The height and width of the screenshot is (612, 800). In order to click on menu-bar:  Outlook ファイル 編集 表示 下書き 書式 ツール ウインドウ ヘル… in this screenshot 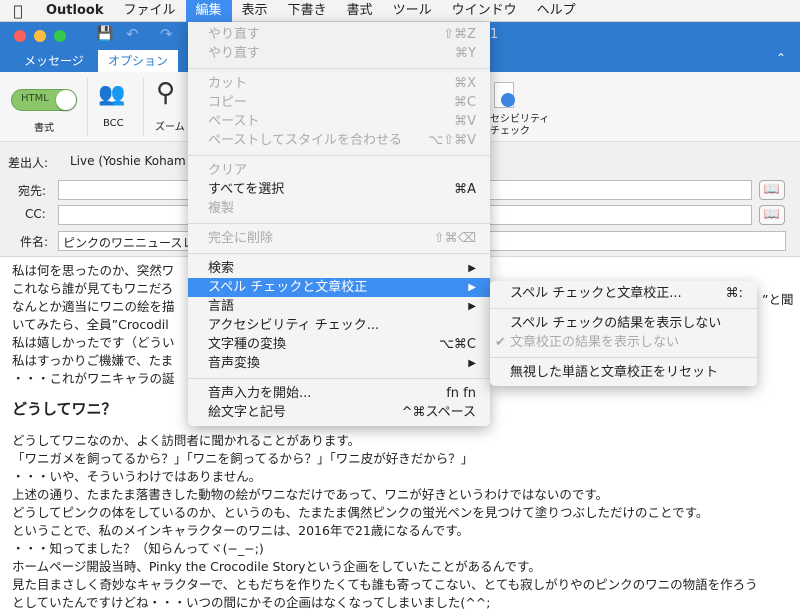, I will do `click(400, 11)`.